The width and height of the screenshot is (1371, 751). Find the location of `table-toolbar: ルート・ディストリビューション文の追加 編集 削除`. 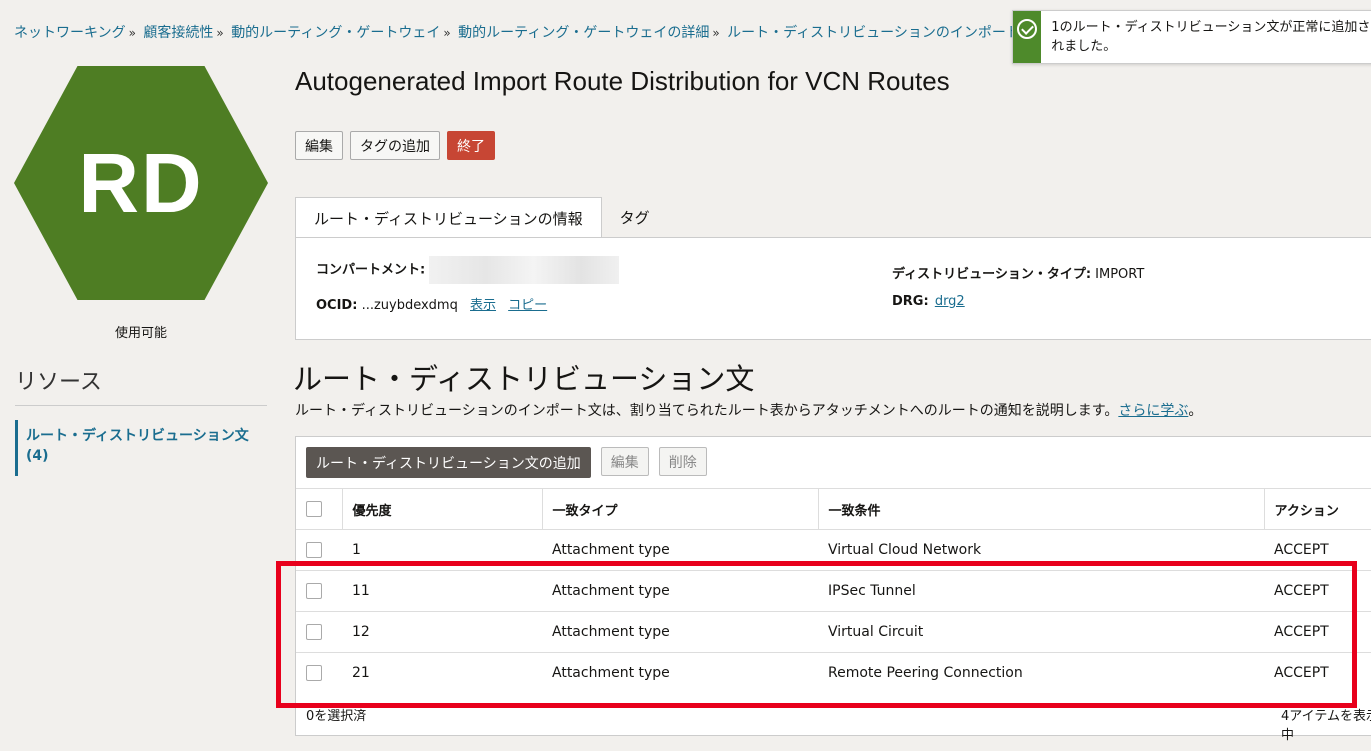

table-toolbar: ルート・ディストリビューション文の追加 編集 削除 is located at coordinates (506, 462).